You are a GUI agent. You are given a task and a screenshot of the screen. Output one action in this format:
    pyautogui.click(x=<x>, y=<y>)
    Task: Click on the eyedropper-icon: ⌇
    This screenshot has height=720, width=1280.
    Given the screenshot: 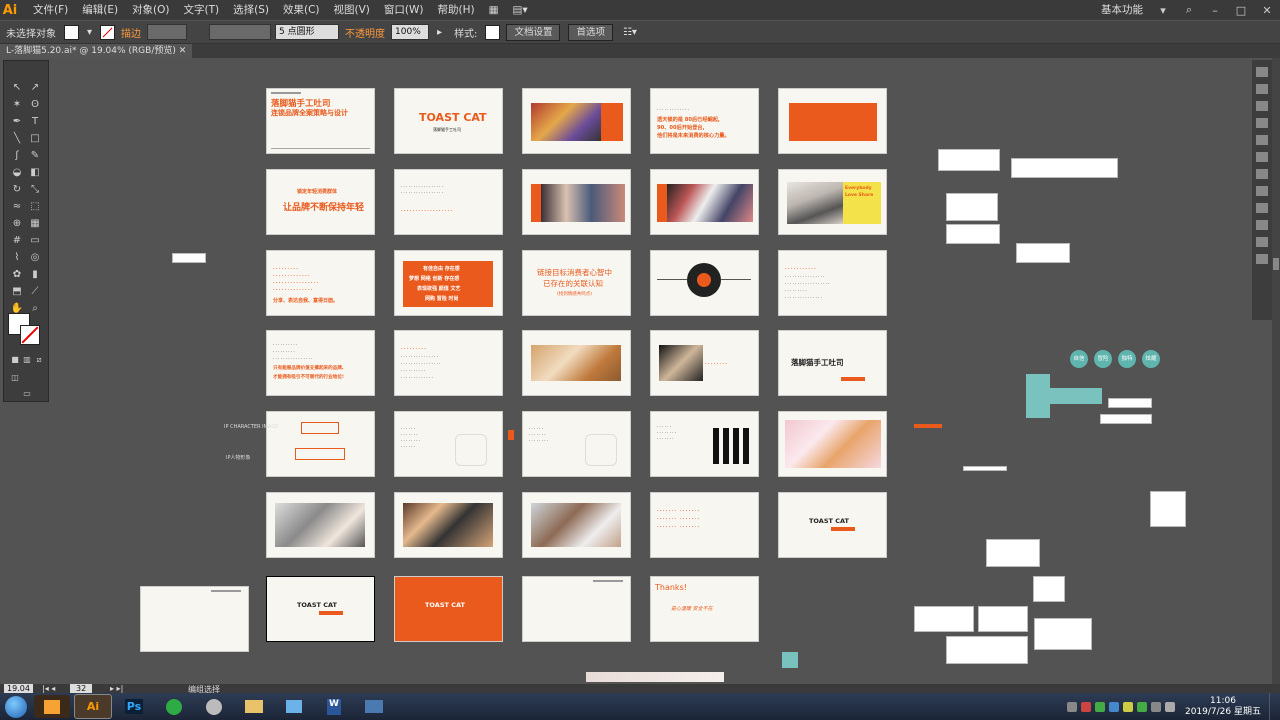 What is the action you would take?
    pyautogui.click(x=17, y=258)
    